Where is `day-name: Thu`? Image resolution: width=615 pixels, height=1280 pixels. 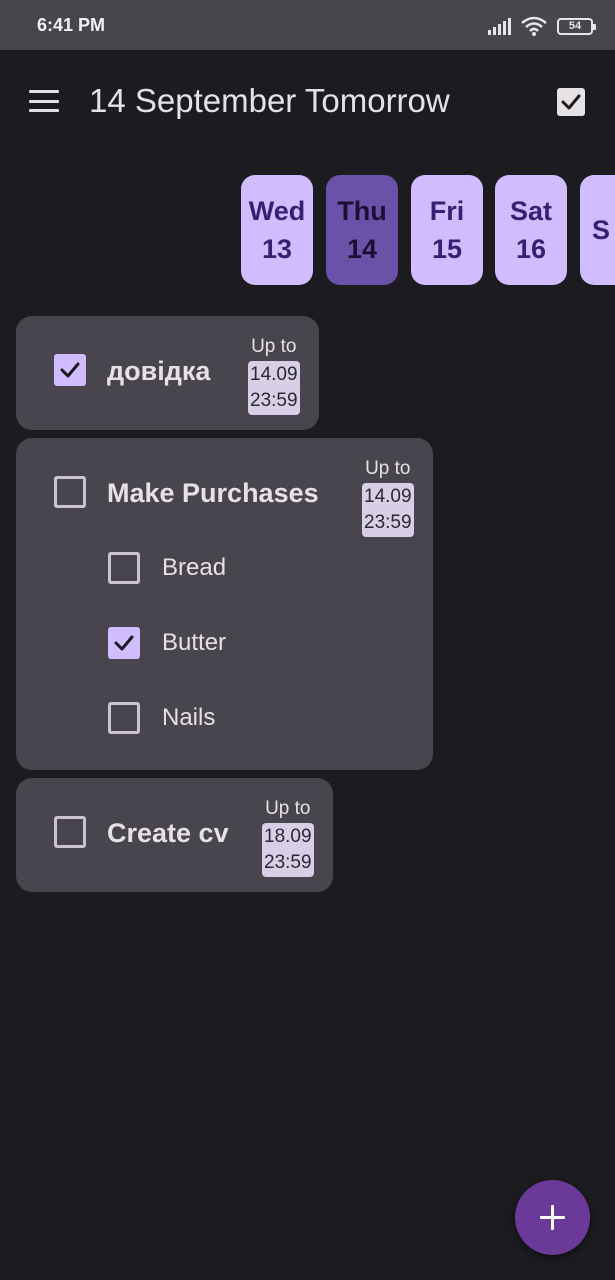 day-name: Thu is located at coordinates (362, 211).